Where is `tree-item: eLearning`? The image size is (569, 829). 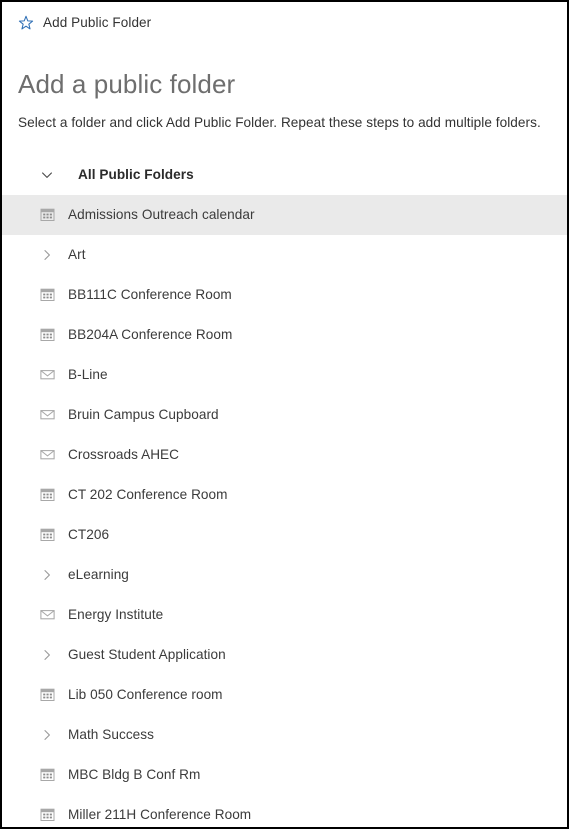
tree-item: eLearning is located at coordinates (284, 575).